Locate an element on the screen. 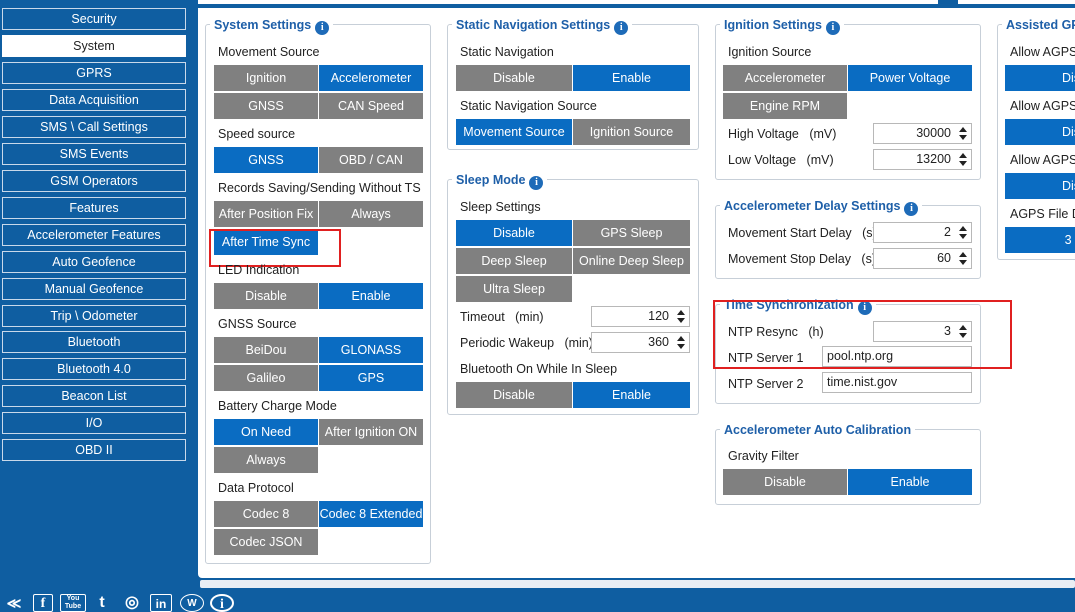 The width and height of the screenshot is (1075, 612). movement-accelerometer-button: Accelerometer is located at coordinates (371, 78).